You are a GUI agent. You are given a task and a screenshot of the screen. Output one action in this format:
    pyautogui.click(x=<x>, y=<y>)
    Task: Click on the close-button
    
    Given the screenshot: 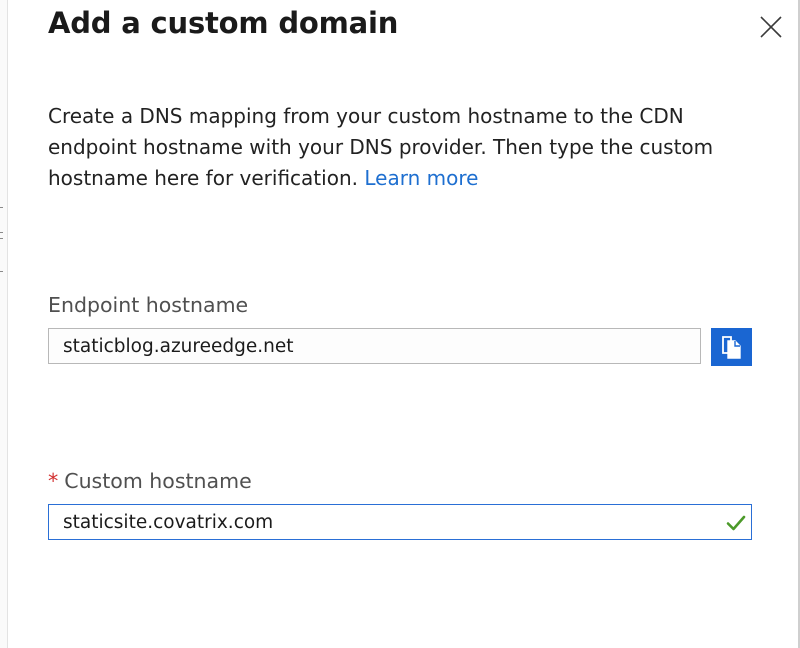 What is the action you would take?
    pyautogui.click(x=771, y=27)
    